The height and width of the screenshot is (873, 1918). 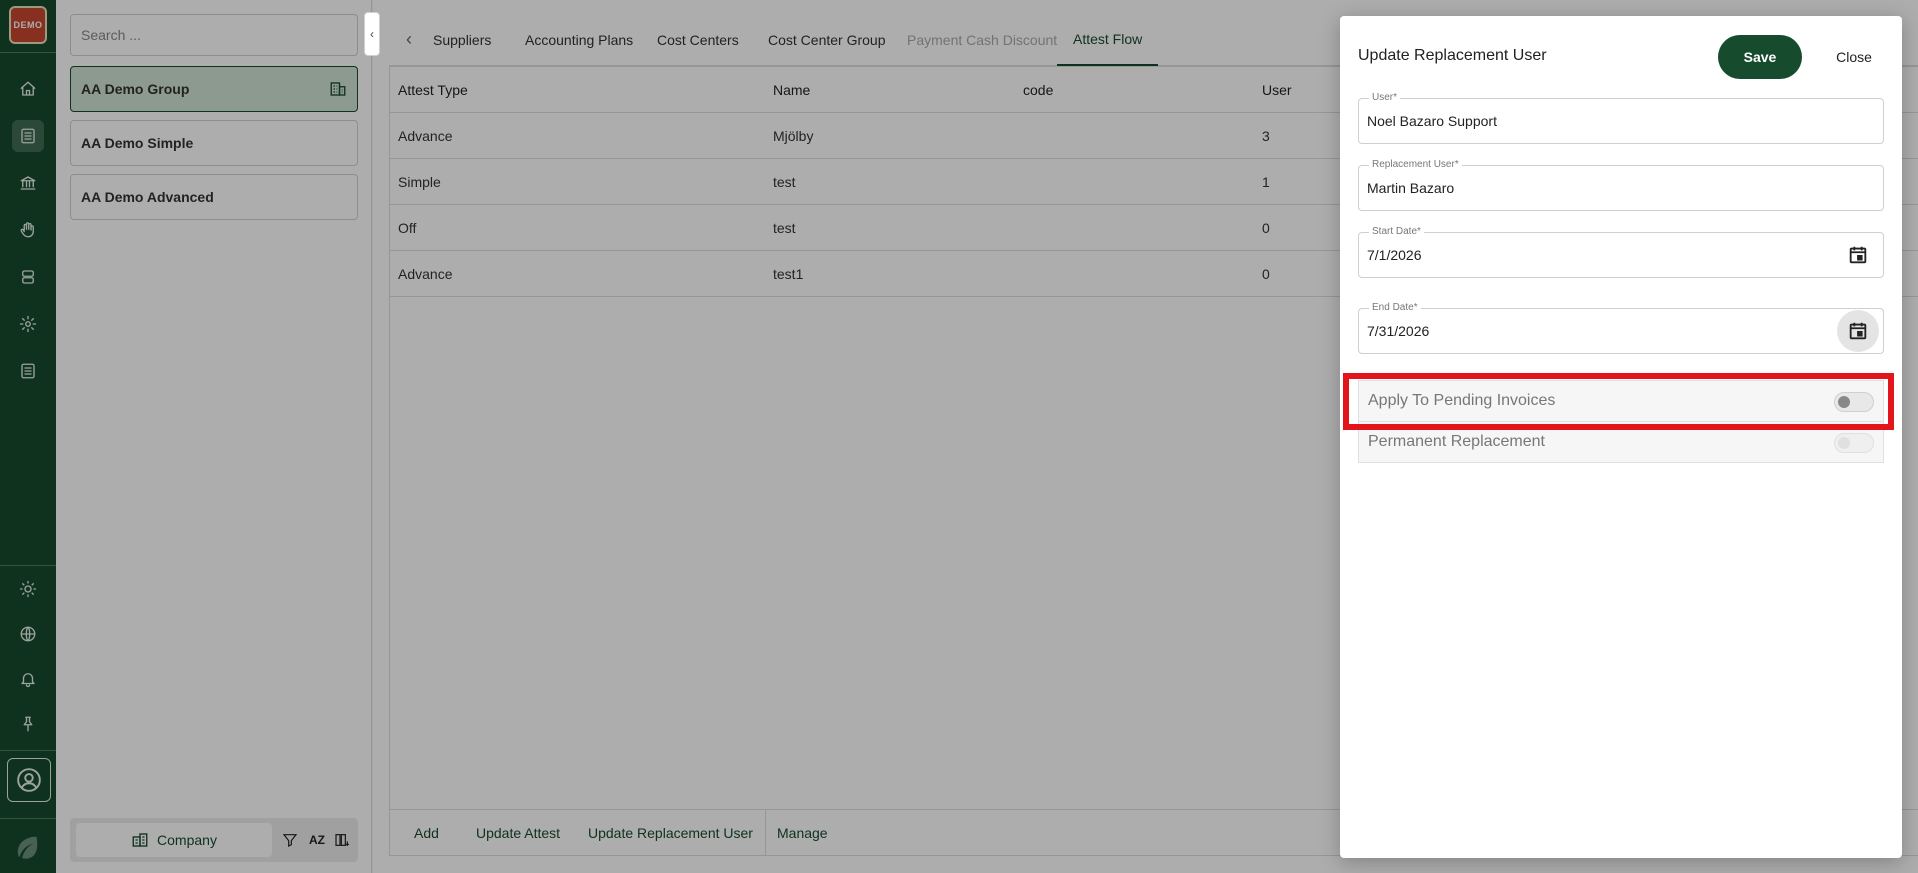 I want to click on tab-label: Attest Flow, so click(x=1108, y=39).